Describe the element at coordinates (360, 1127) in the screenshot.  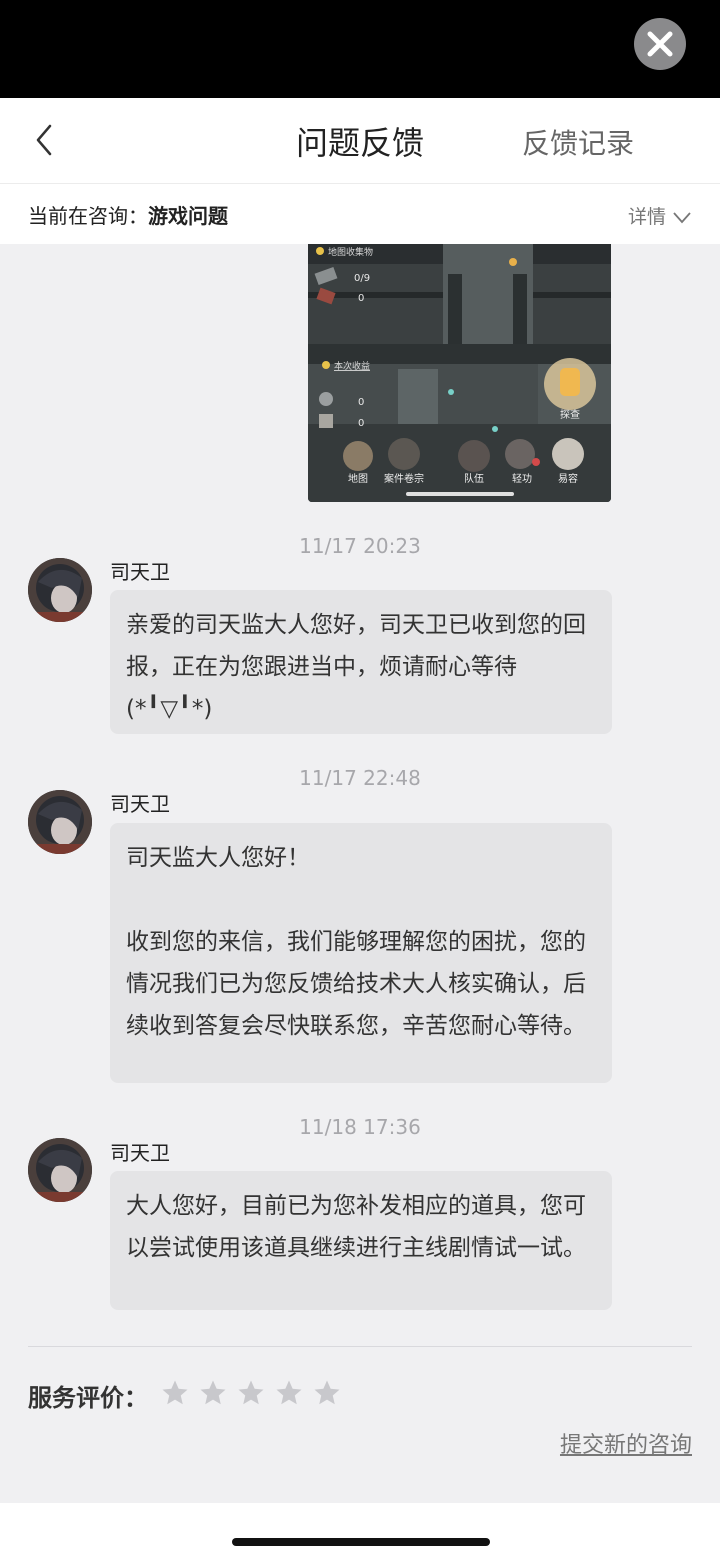
I see `message-timestamp: 11/18 17:36` at that location.